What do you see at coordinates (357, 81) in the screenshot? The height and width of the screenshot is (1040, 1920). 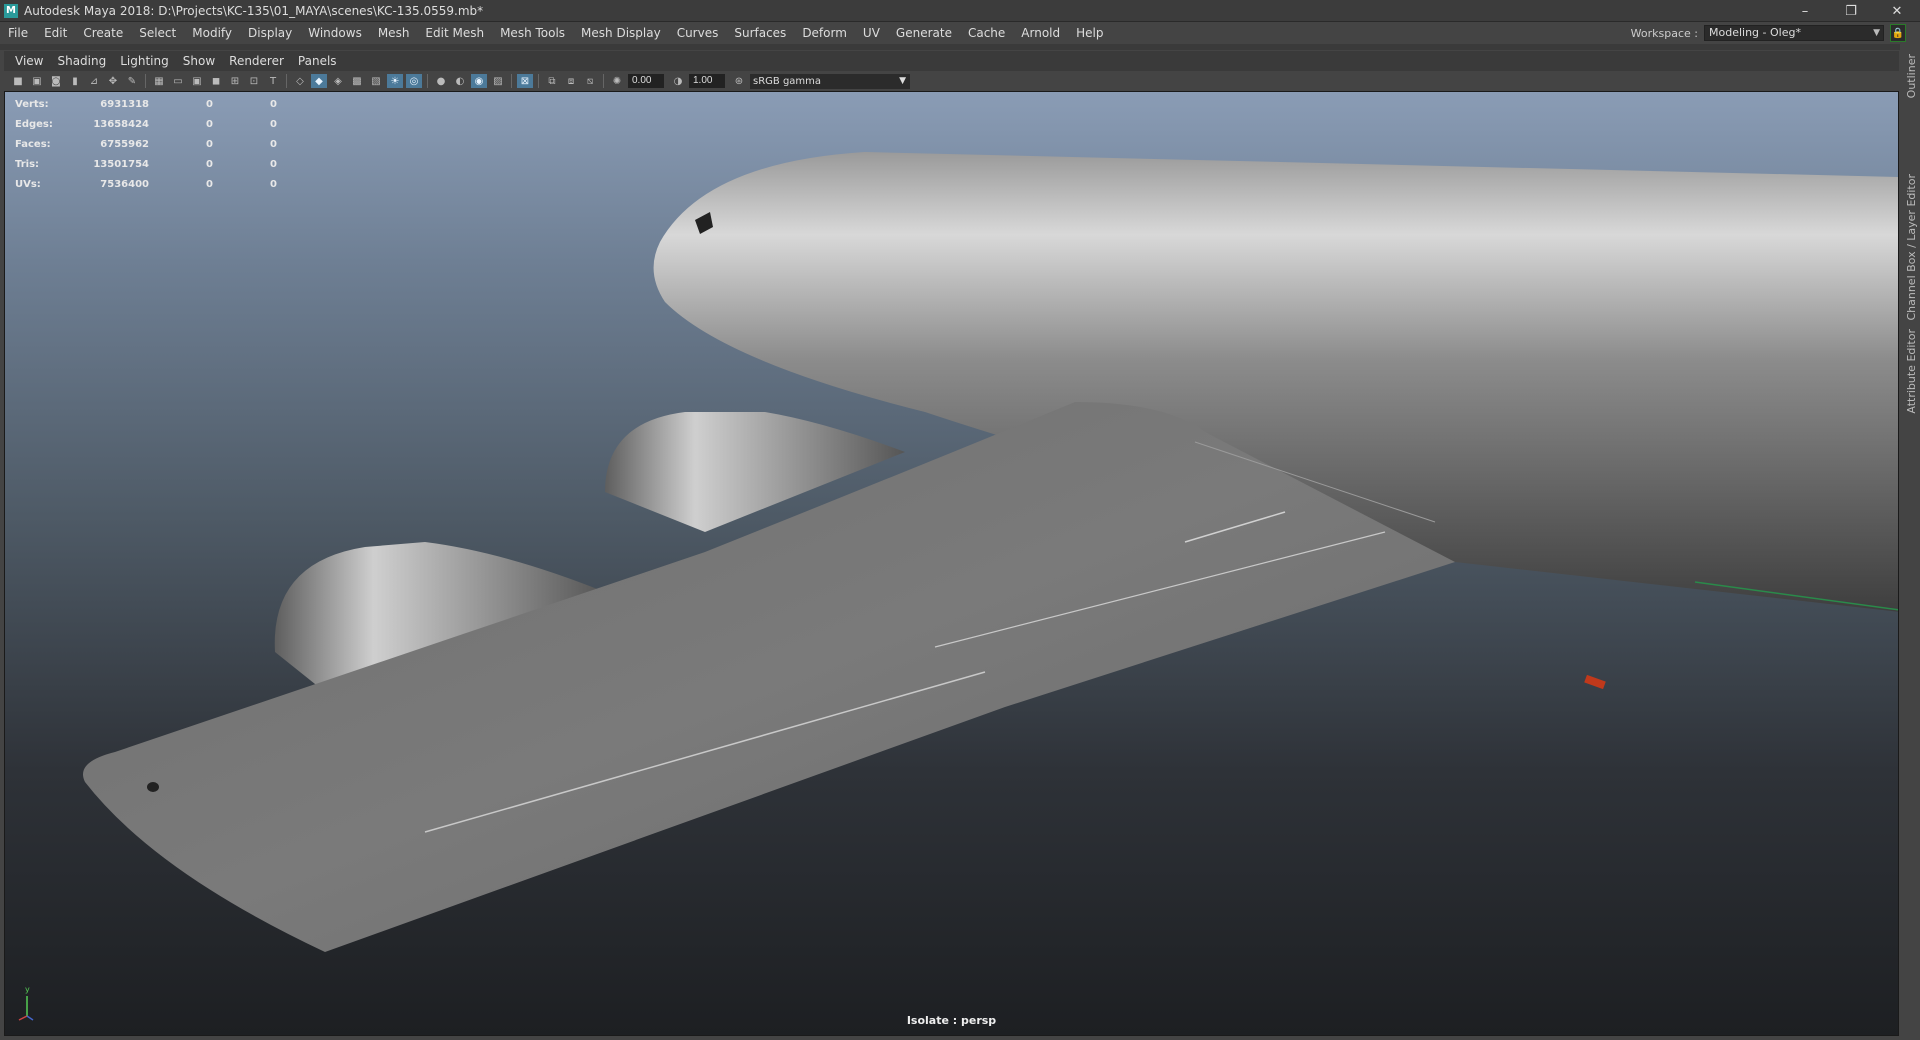 I see `textured-icon: ▩` at bounding box center [357, 81].